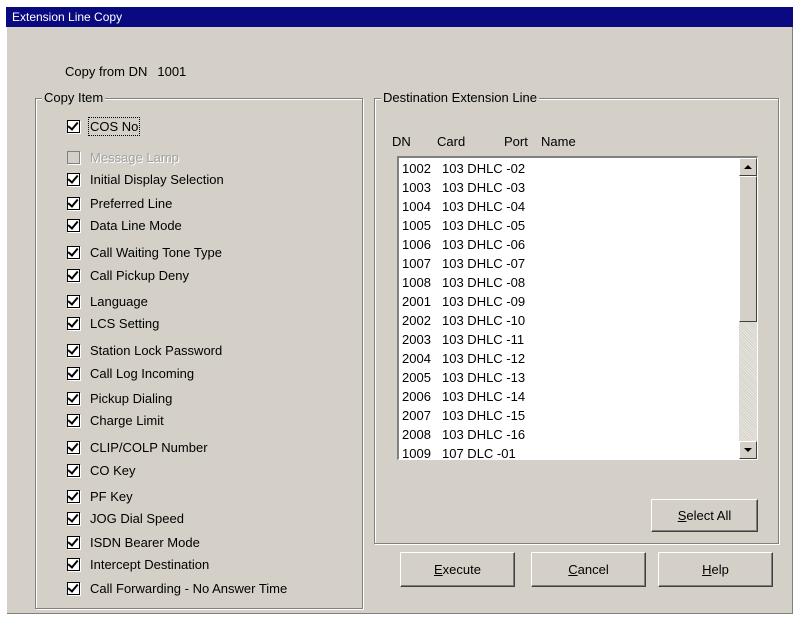  What do you see at coordinates (570, 434) in the screenshot?
I see `list-item: 2008 103 DHLC -16` at bounding box center [570, 434].